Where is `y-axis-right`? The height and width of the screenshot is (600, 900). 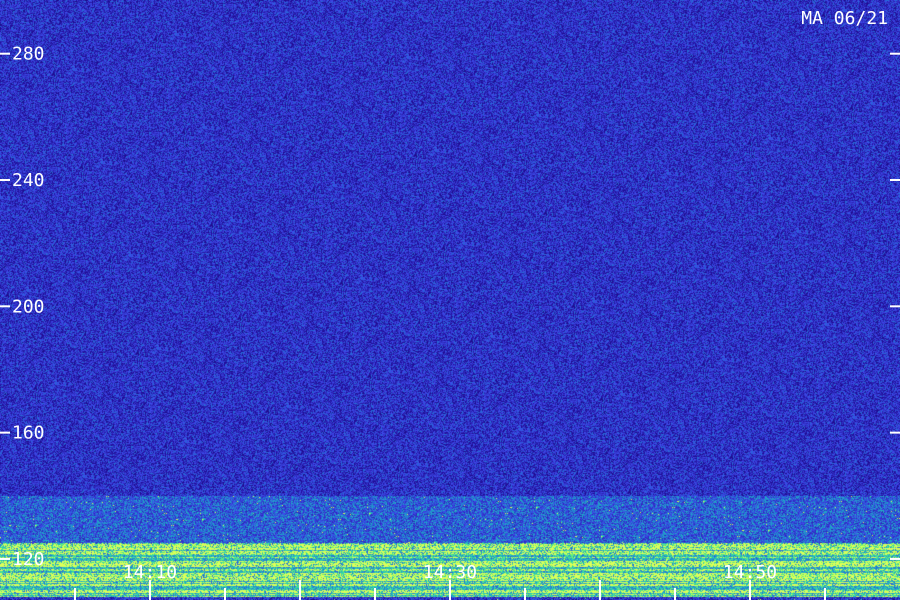 y-axis-right is located at coordinates (895, 306).